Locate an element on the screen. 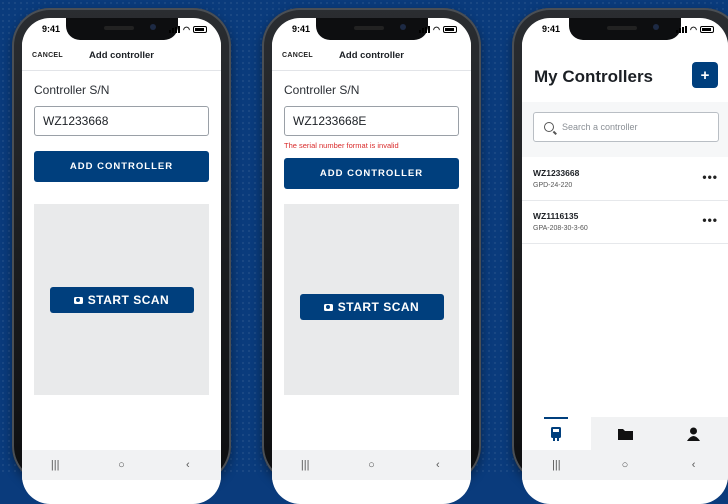 This screenshot has height=504, width=728. controller-serial: WZ1233668 is located at coordinates (556, 173).